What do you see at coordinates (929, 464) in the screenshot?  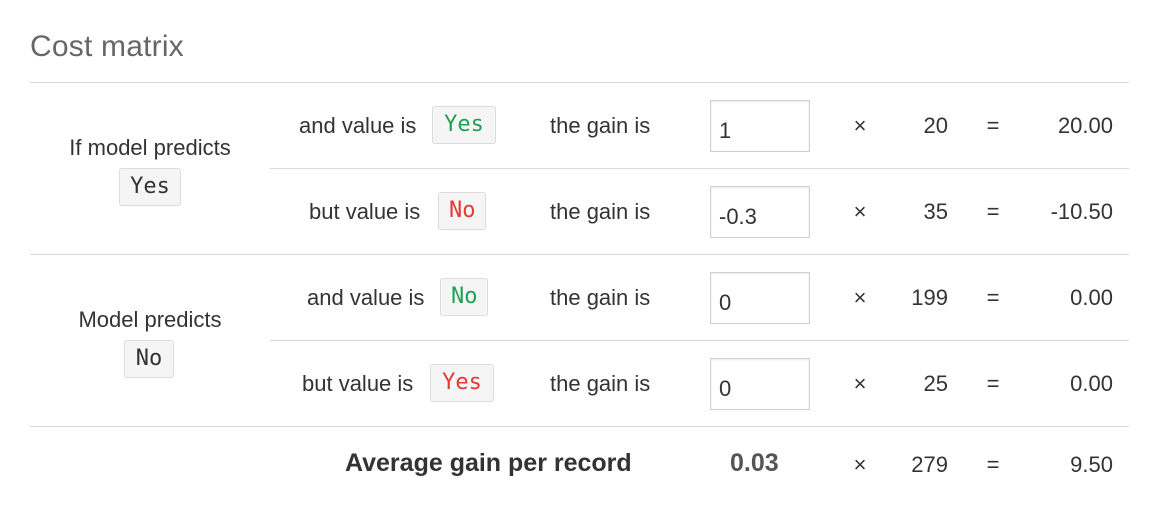 I see `total-record-count: 279` at bounding box center [929, 464].